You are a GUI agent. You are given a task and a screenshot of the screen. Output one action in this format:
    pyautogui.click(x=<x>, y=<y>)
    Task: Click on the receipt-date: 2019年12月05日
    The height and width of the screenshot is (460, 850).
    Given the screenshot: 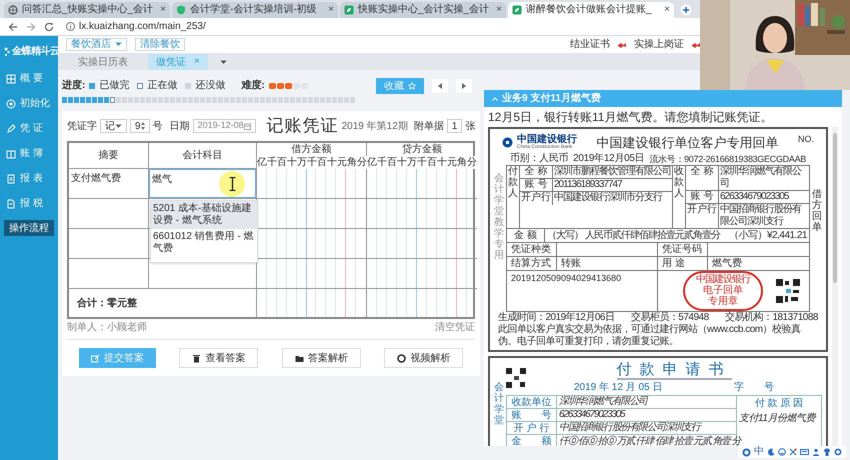 What is the action you would take?
    pyautogui.click(x=608, y=158)
    